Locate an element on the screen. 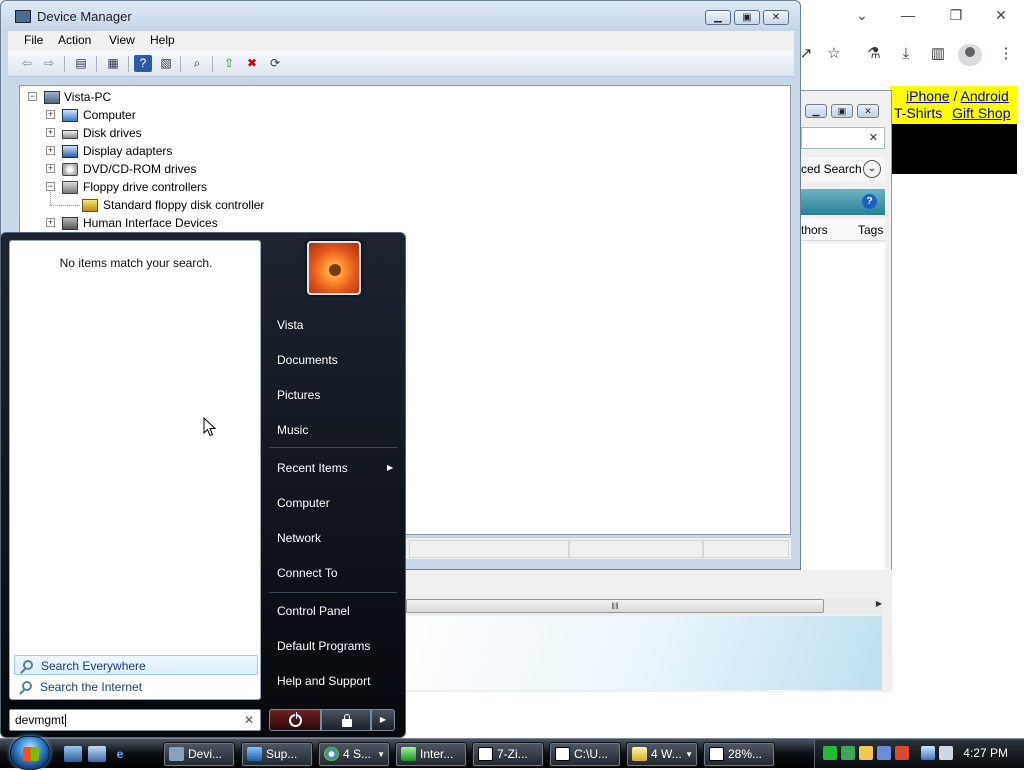  show-desktop-icon is located at coordinates (73, 754).